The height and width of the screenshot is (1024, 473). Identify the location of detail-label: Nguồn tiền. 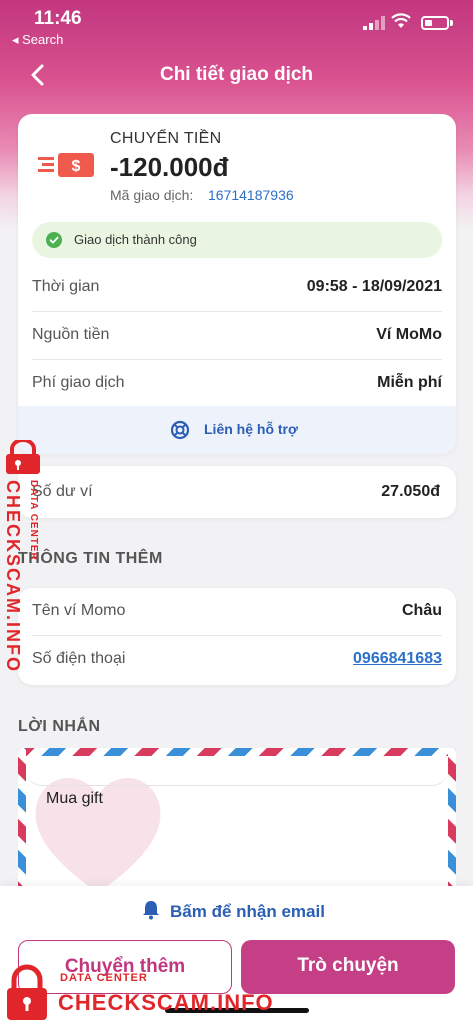
(71, 334).